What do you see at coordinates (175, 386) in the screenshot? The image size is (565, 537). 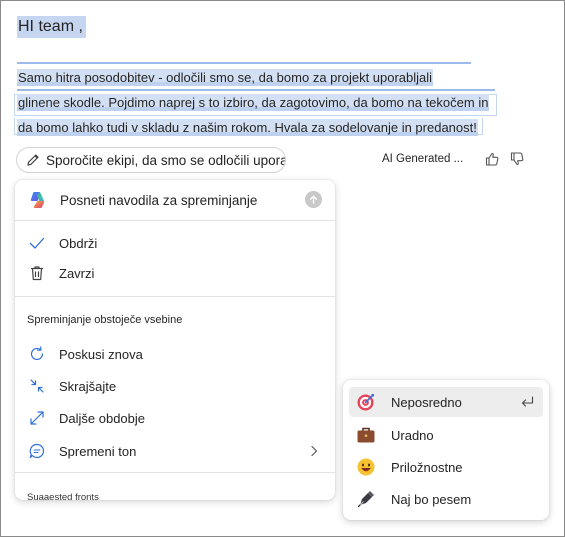 I see `shorten-button: Skrajšajte` at bounding box center [175, 386].